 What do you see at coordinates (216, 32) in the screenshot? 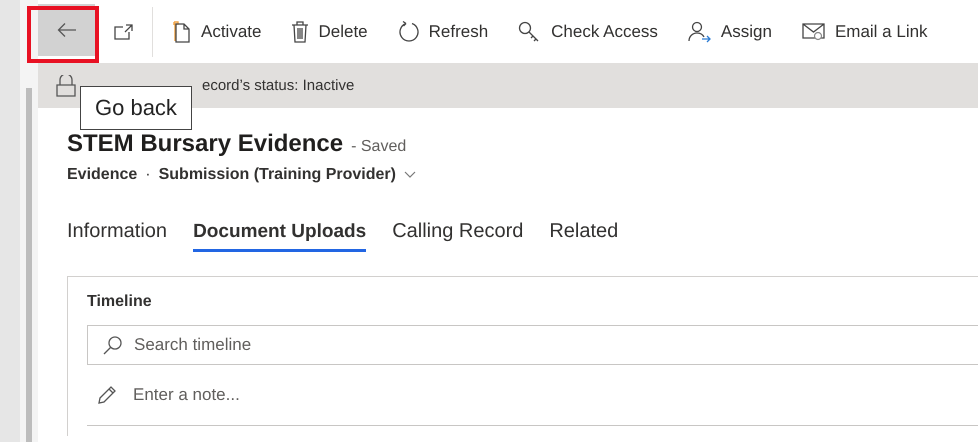
I see `command-button: Activate` at bounding box center [216, 32].